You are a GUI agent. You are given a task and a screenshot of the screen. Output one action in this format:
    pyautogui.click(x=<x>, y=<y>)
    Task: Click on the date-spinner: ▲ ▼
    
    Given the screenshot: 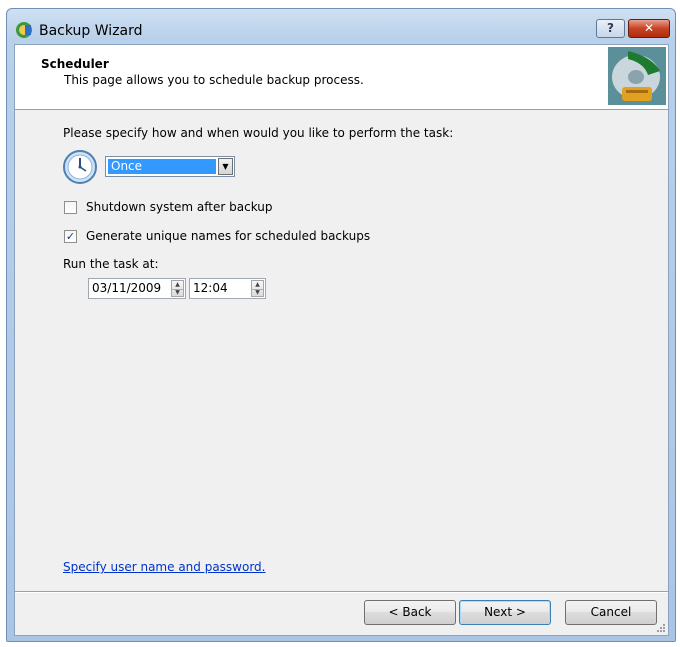 What is the action you would take?
    pyautogui.click(x=177, y=288)
    